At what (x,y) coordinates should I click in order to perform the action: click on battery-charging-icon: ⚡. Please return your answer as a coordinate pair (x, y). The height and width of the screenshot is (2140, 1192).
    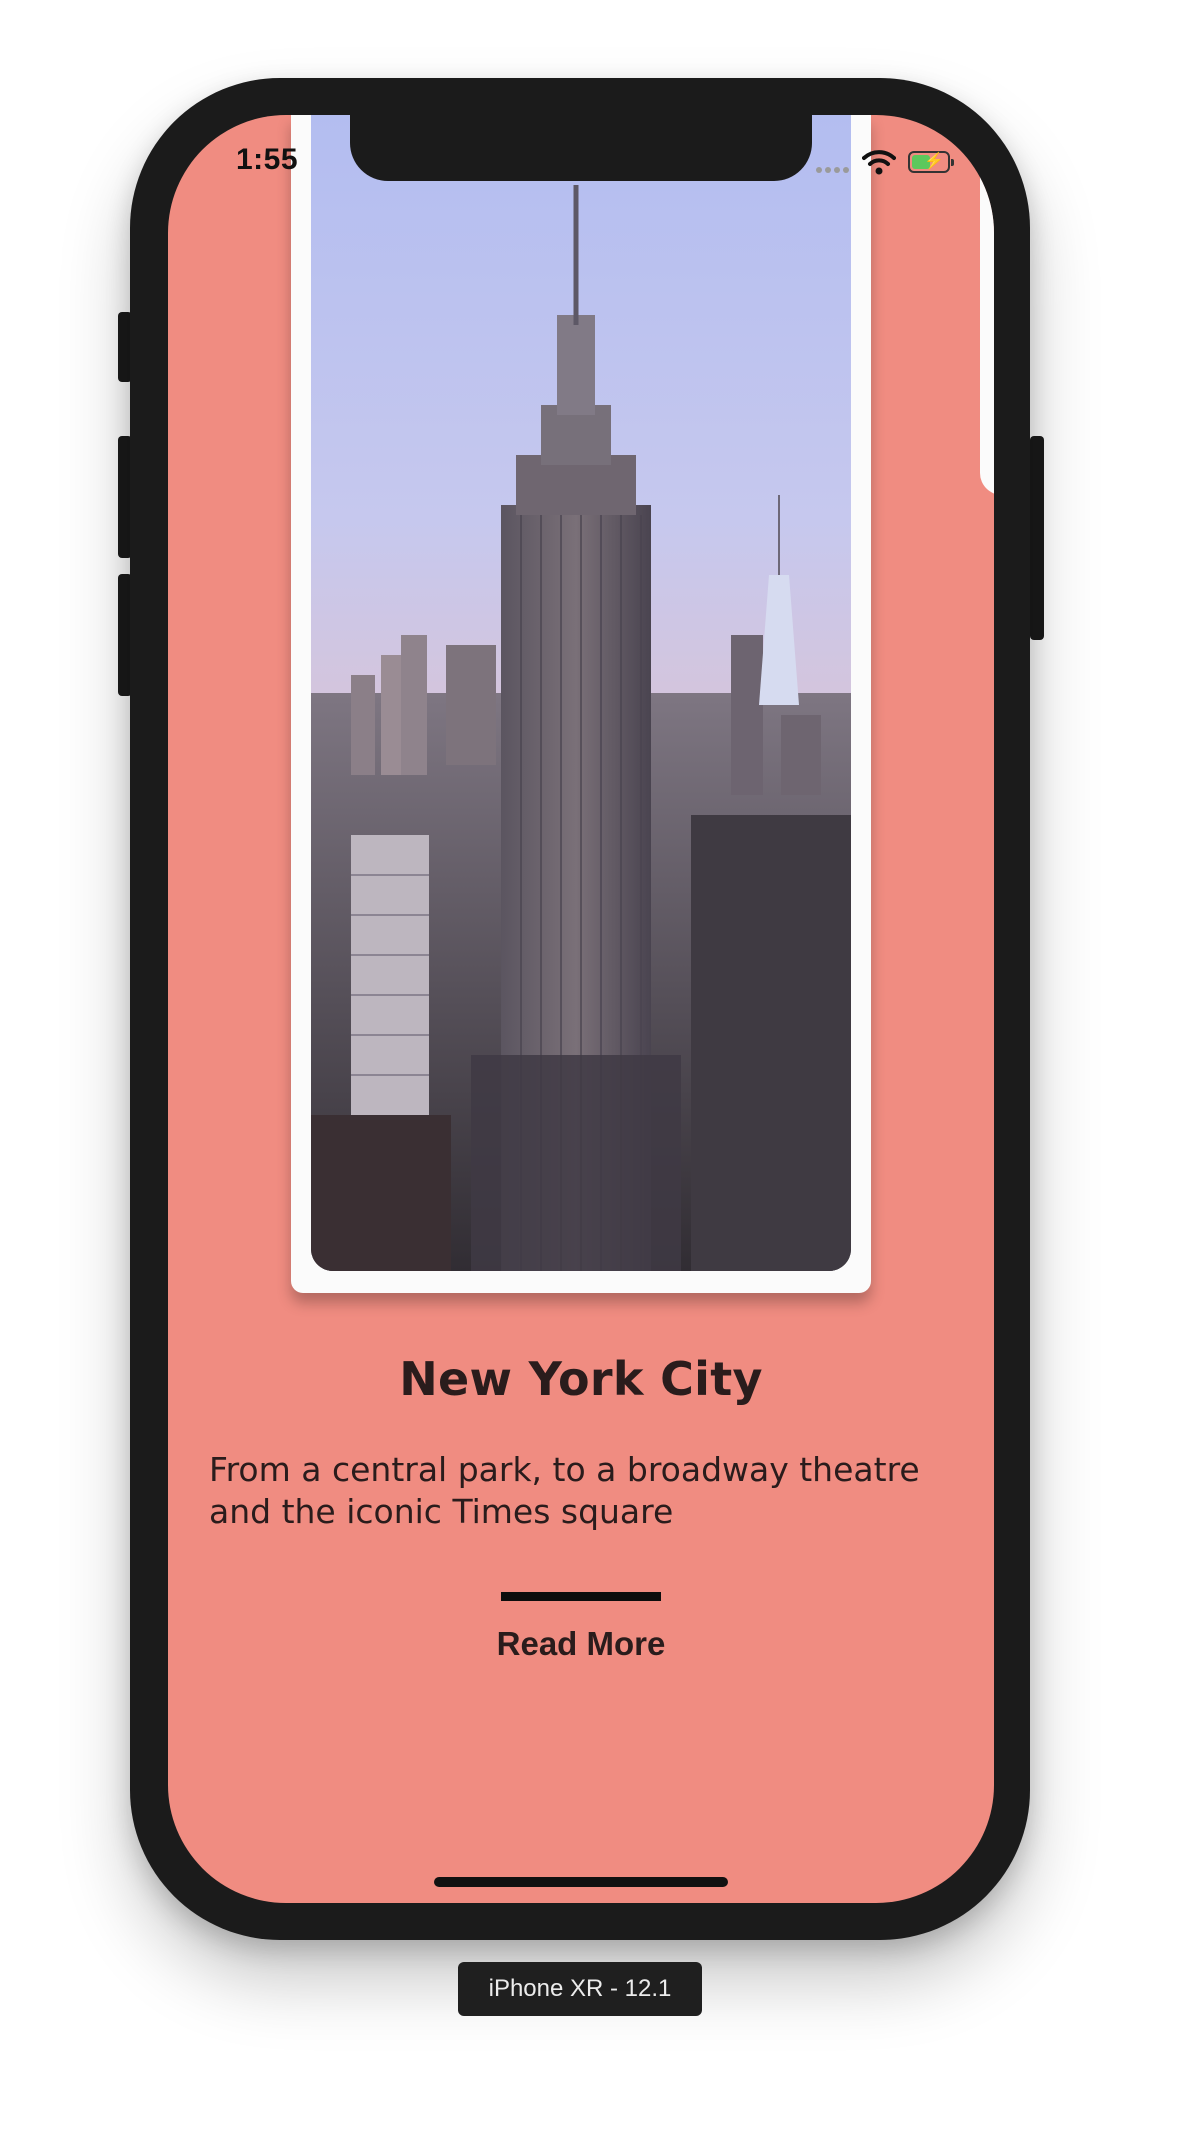
    Looking at the image, I should click on (931, 162).